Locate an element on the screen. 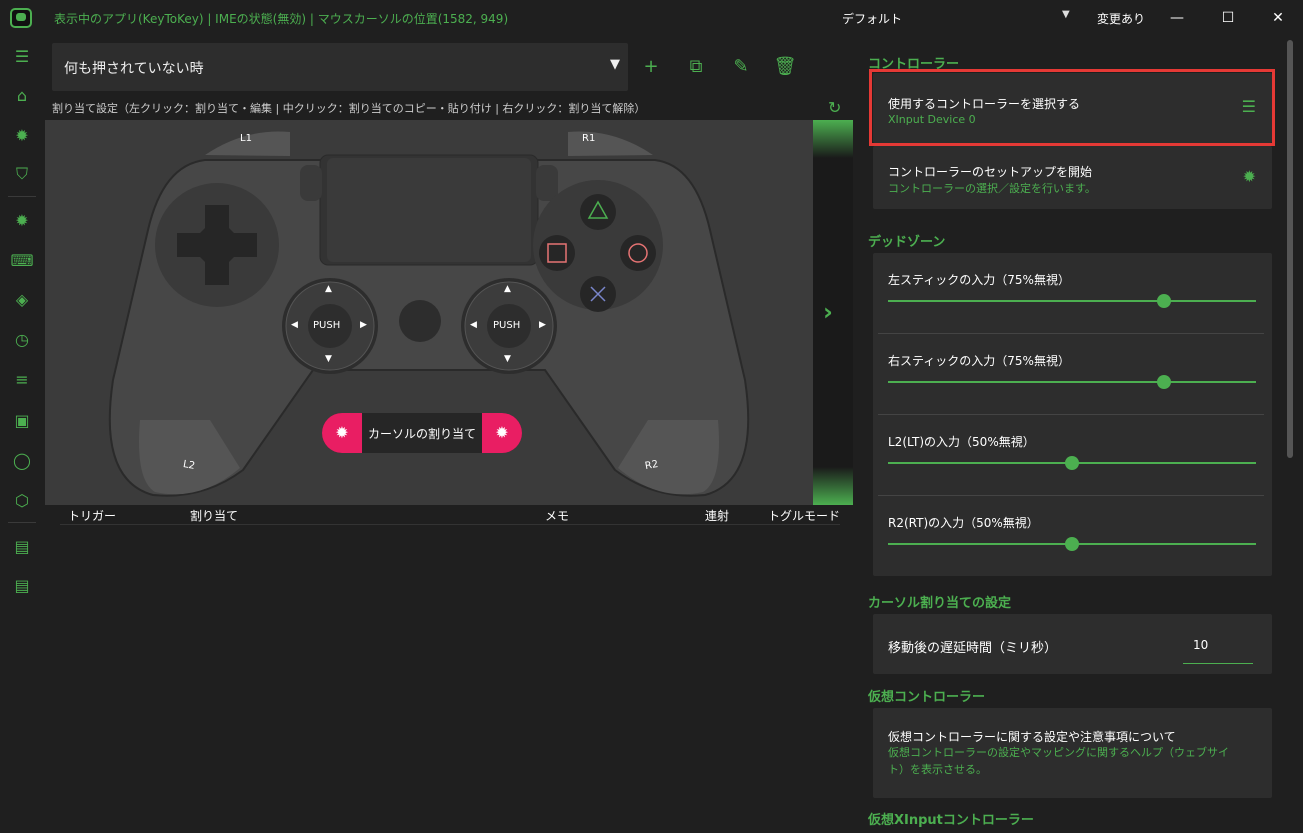 The height and width of the screenshot is (833, 1303). chevron-right-icon: › is located at coordinates (828, 312).